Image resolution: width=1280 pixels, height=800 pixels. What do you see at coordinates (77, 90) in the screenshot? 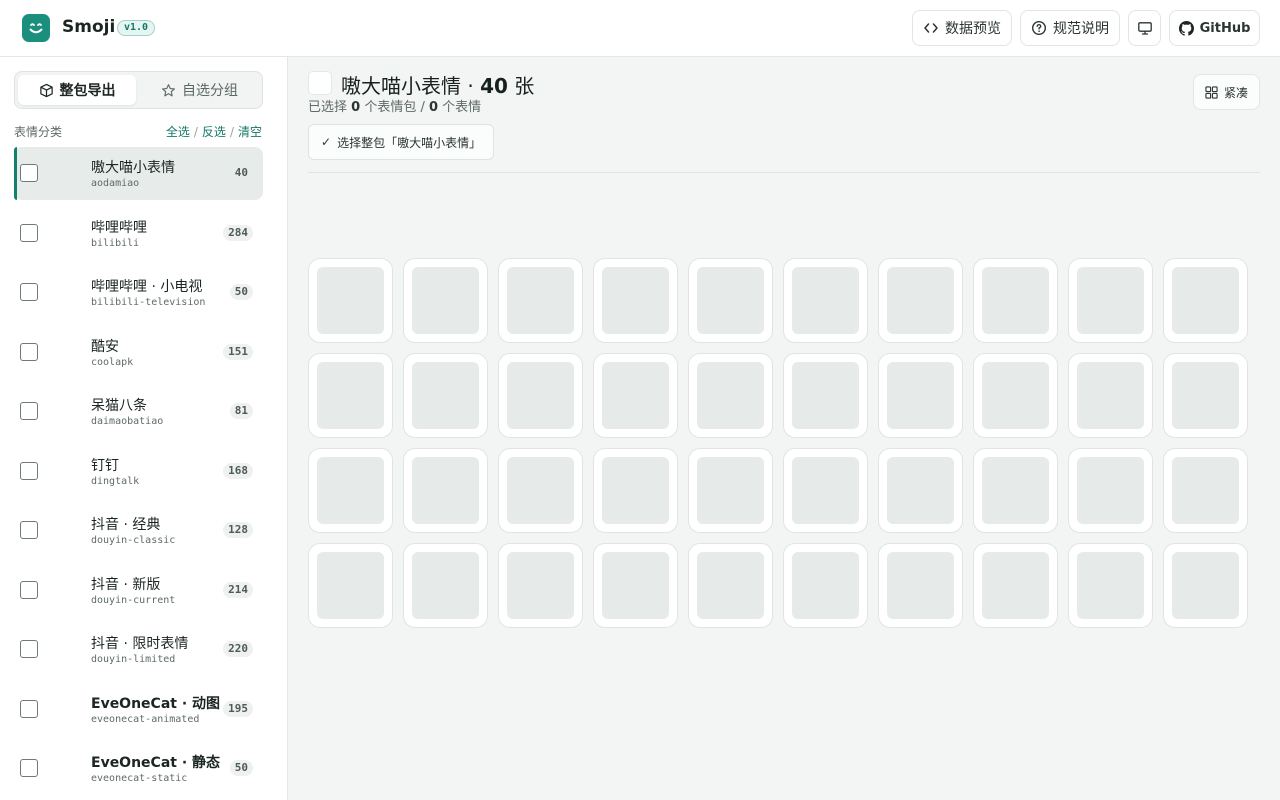
I see `tab-pack-export: 整包导出` at bounding box center [77, 90].